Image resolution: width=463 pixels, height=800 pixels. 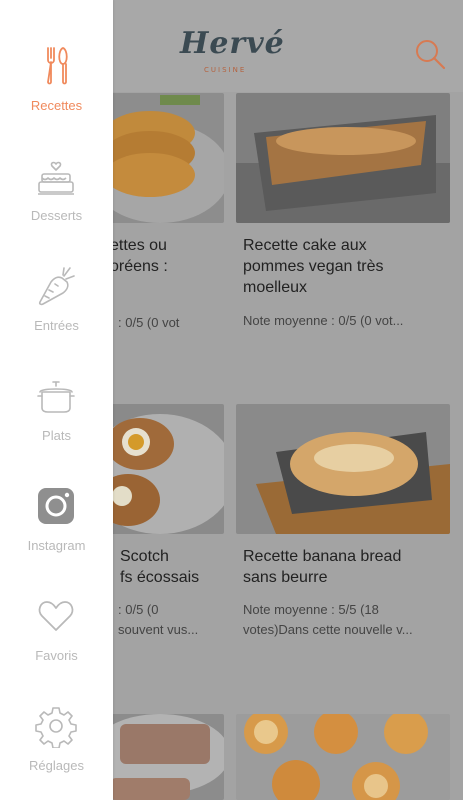 I want to click on sidebar-item-plats: Plats, so click(x=56, y=429).